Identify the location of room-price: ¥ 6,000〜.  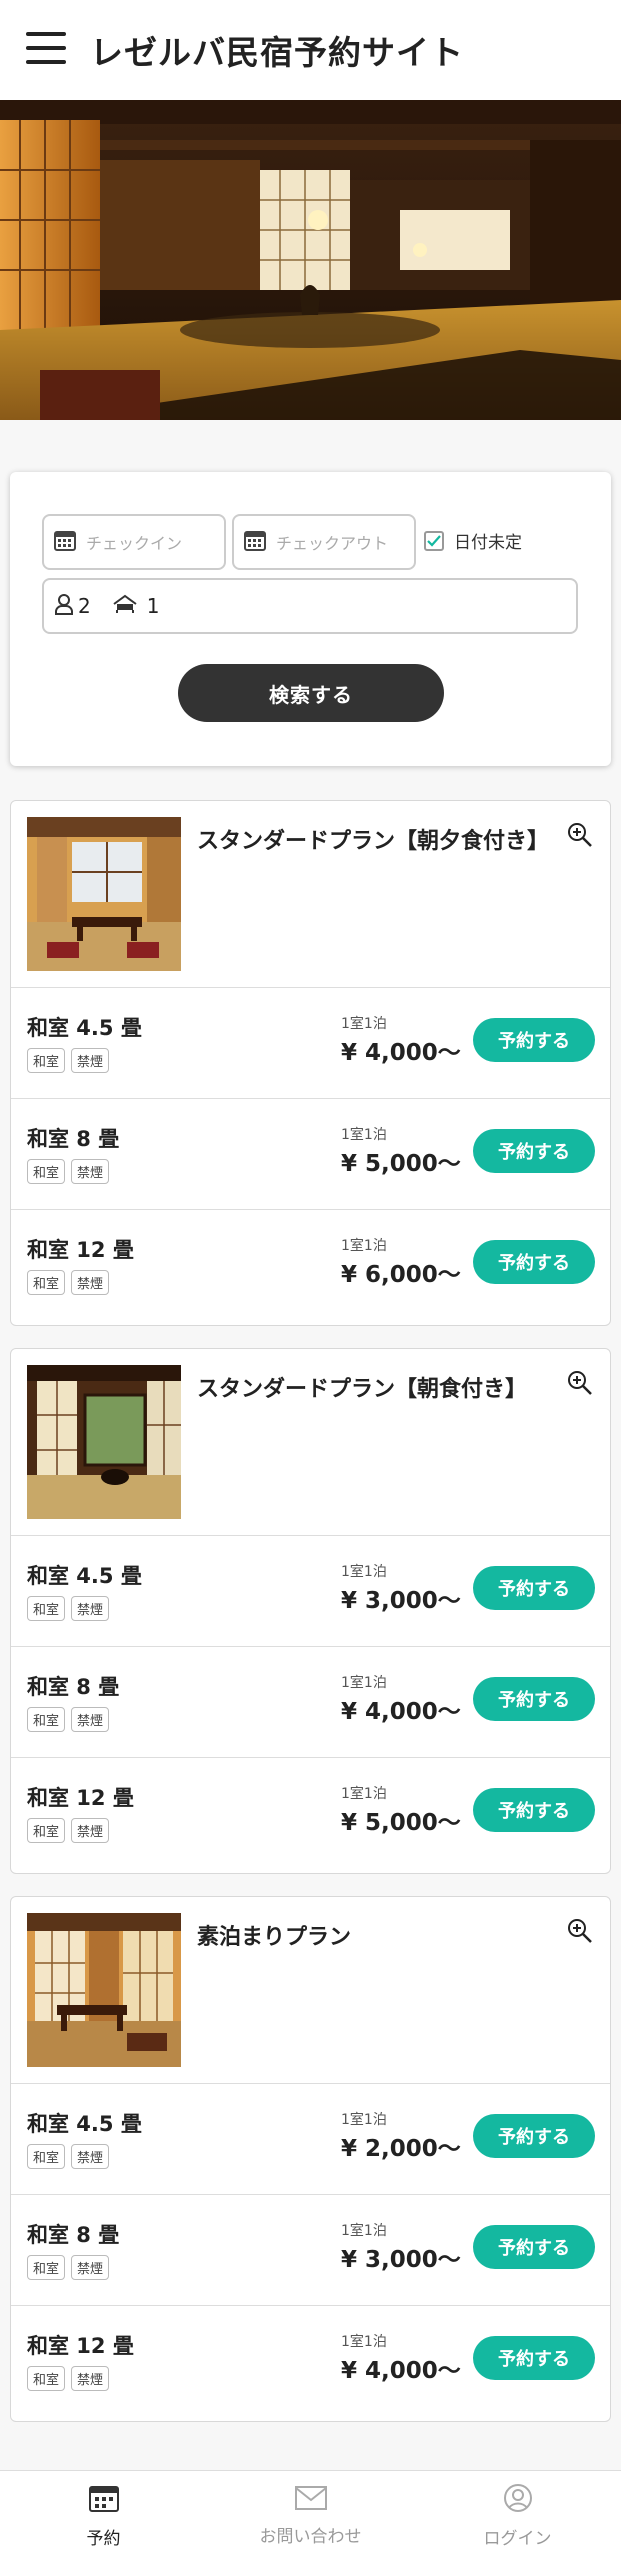
(401, 1275).